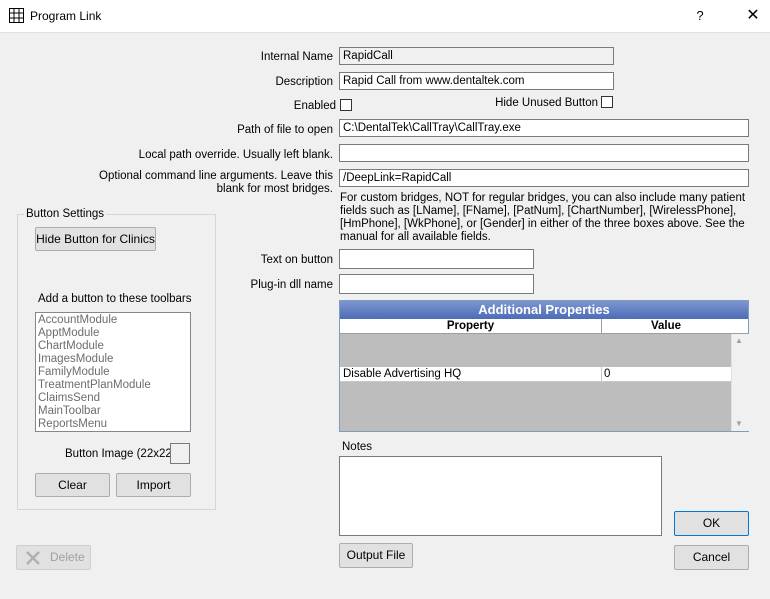 Image resolution: width=770 pixels, height=599 pixels. Describe the element at coordinates (740, 382) in the screenshot. I see `grid-scrollbar: ▲ ▼` at that location.